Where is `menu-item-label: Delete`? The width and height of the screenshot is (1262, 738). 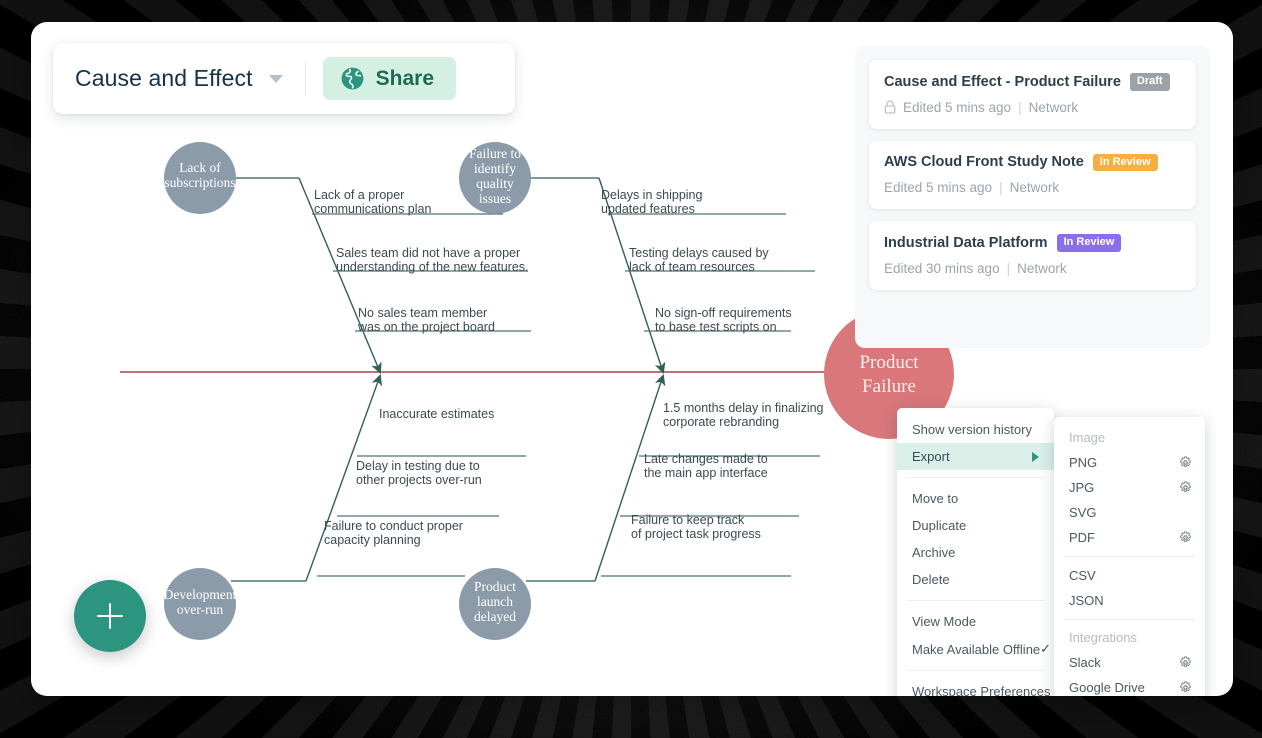
menu-item-label: Delete is located at coordinates (931, 579).